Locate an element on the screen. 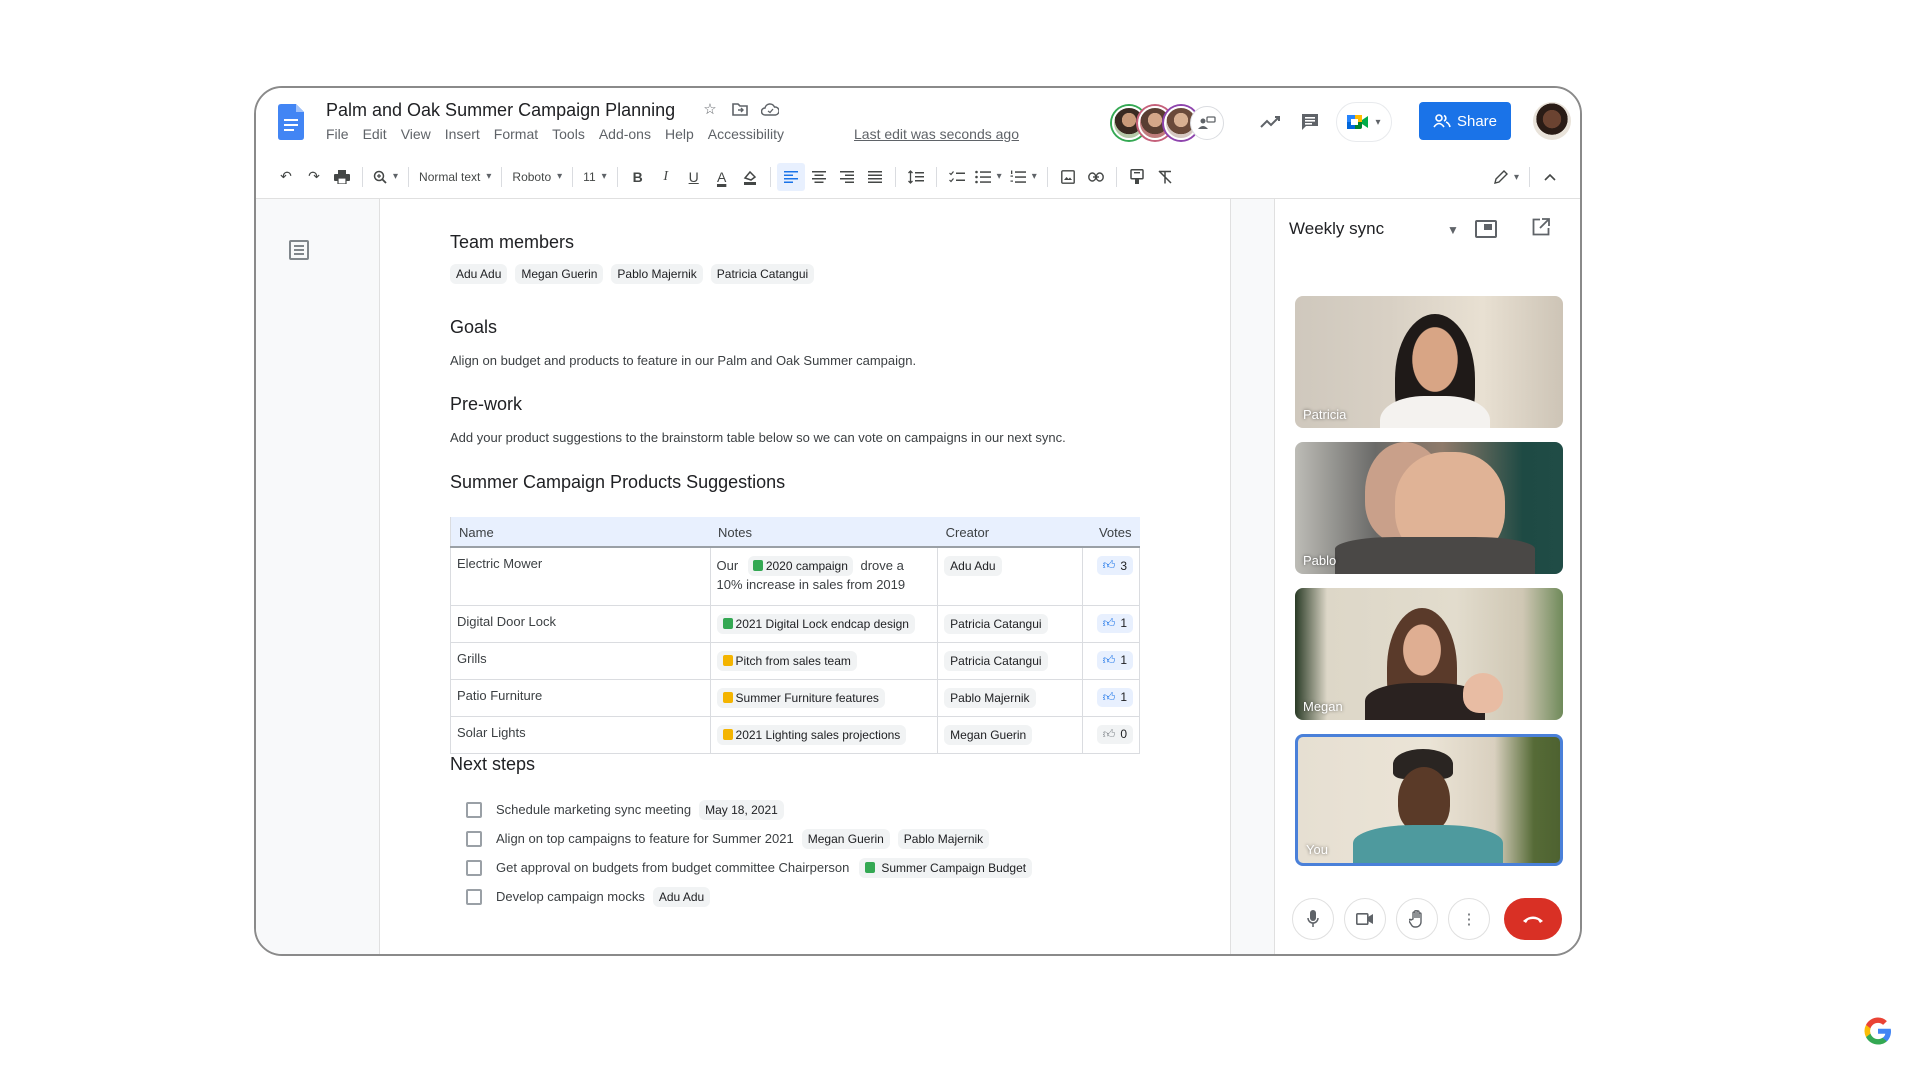 The width and height of the screenshot is (1920, 1080). vote-button: 👍︎ 3 is located at coordinates (1114, 565).